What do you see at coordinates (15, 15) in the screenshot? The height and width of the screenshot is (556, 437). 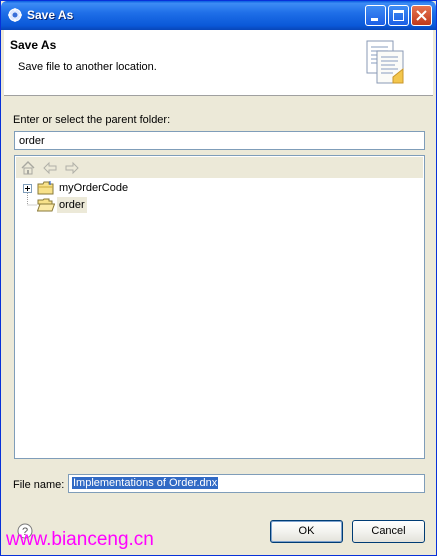 I see `eclipse-app-icon` at bounding box center [15, 15].